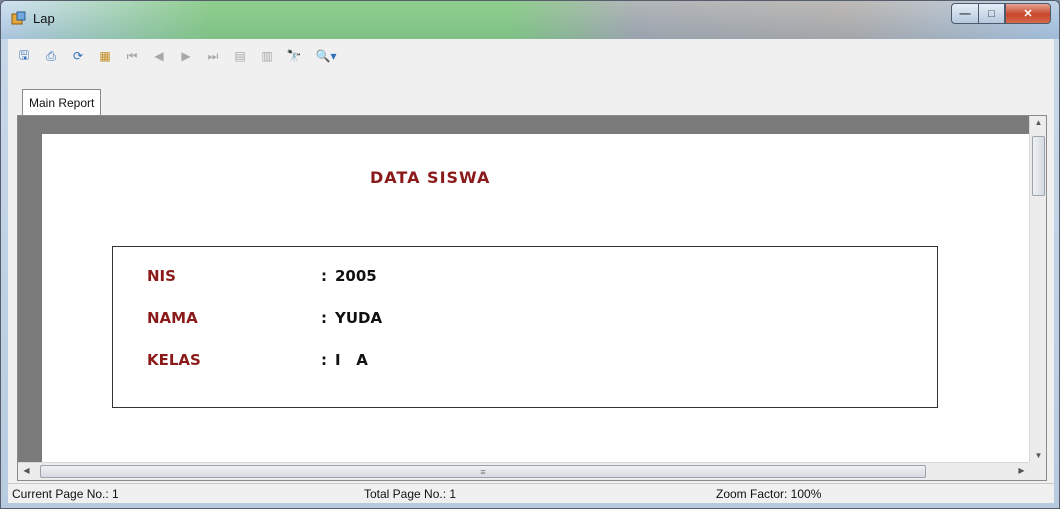 Image resolution: width=1060 pixels, height=509 pixels. I want to click on field-label: KELAS, so click(174, 360).